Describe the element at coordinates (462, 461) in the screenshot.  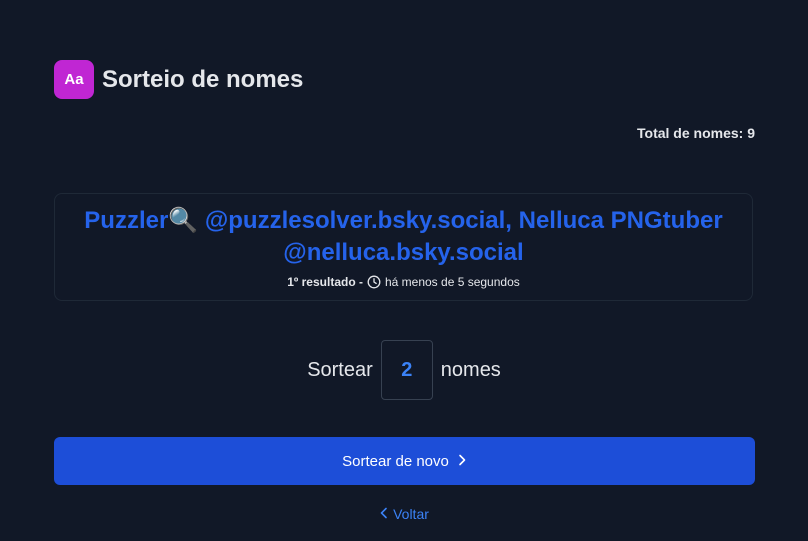
I see `chevron-right-icon` at that location.